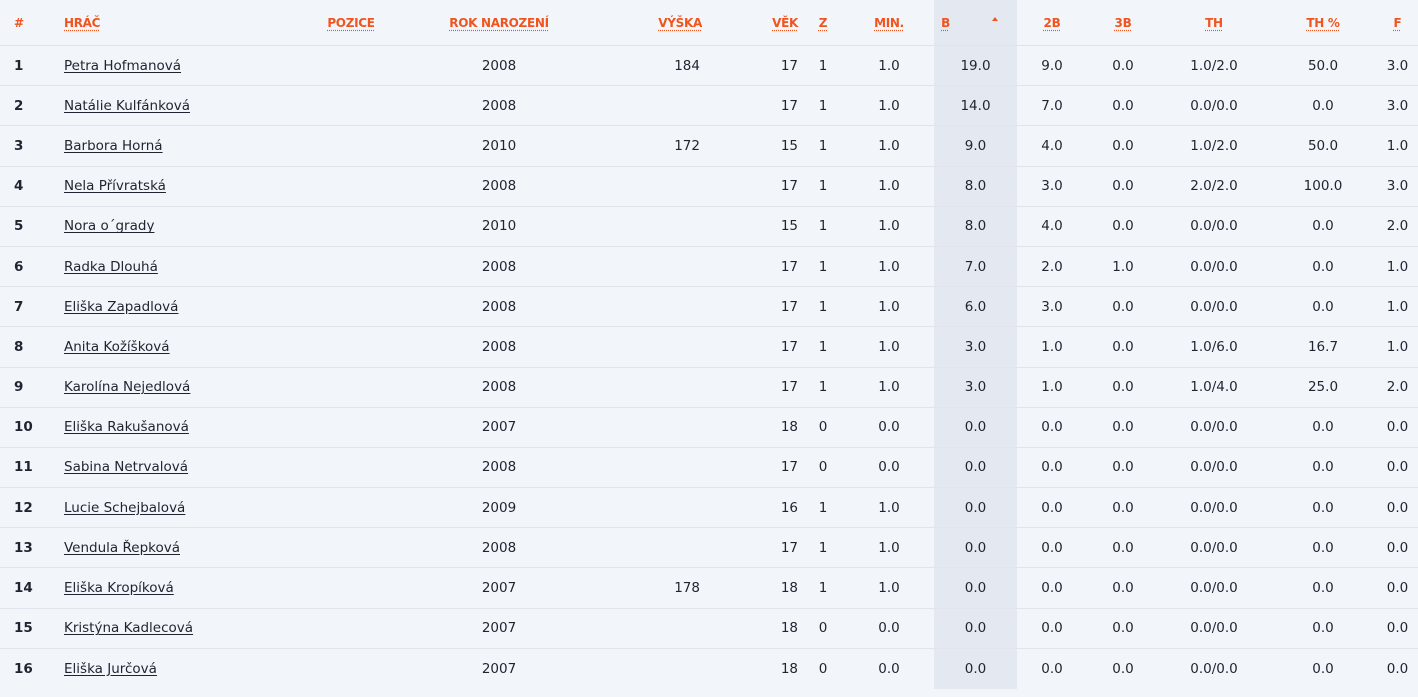 This screenshot has height=697, width=1418. I want to click on points-cell: 7.0, so click(975, 266).